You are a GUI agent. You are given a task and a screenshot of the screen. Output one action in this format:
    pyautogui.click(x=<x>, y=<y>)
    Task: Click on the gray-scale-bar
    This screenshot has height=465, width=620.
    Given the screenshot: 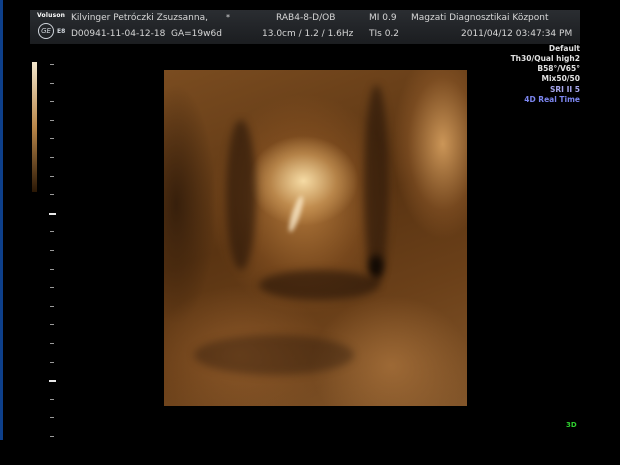 What is the action you would take?
    pyautogui.click(x=34, y=127)
    